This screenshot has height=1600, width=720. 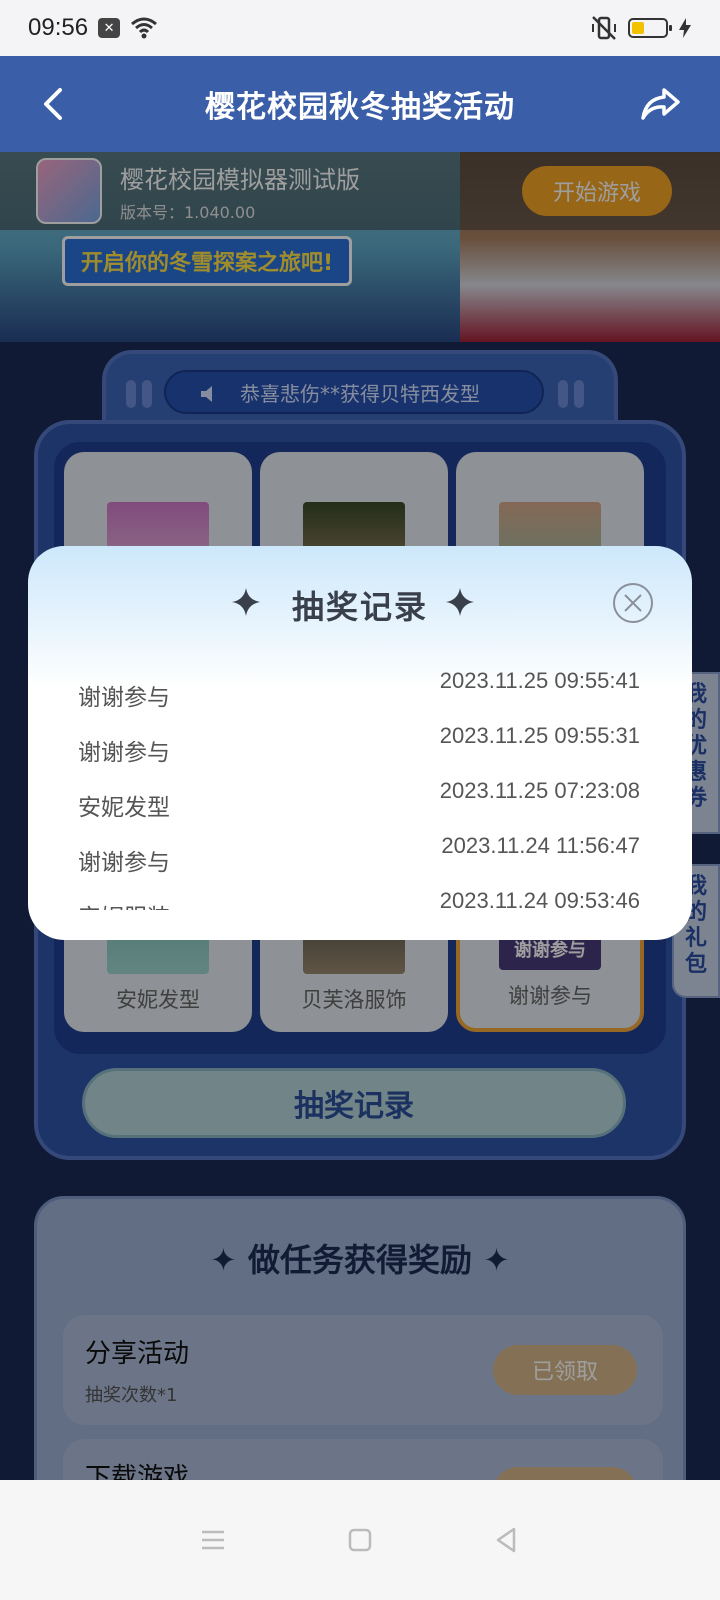 I want to click on record-row: 安妮服装 2023.11.24 09:53:46, so click(x=359, y=897).